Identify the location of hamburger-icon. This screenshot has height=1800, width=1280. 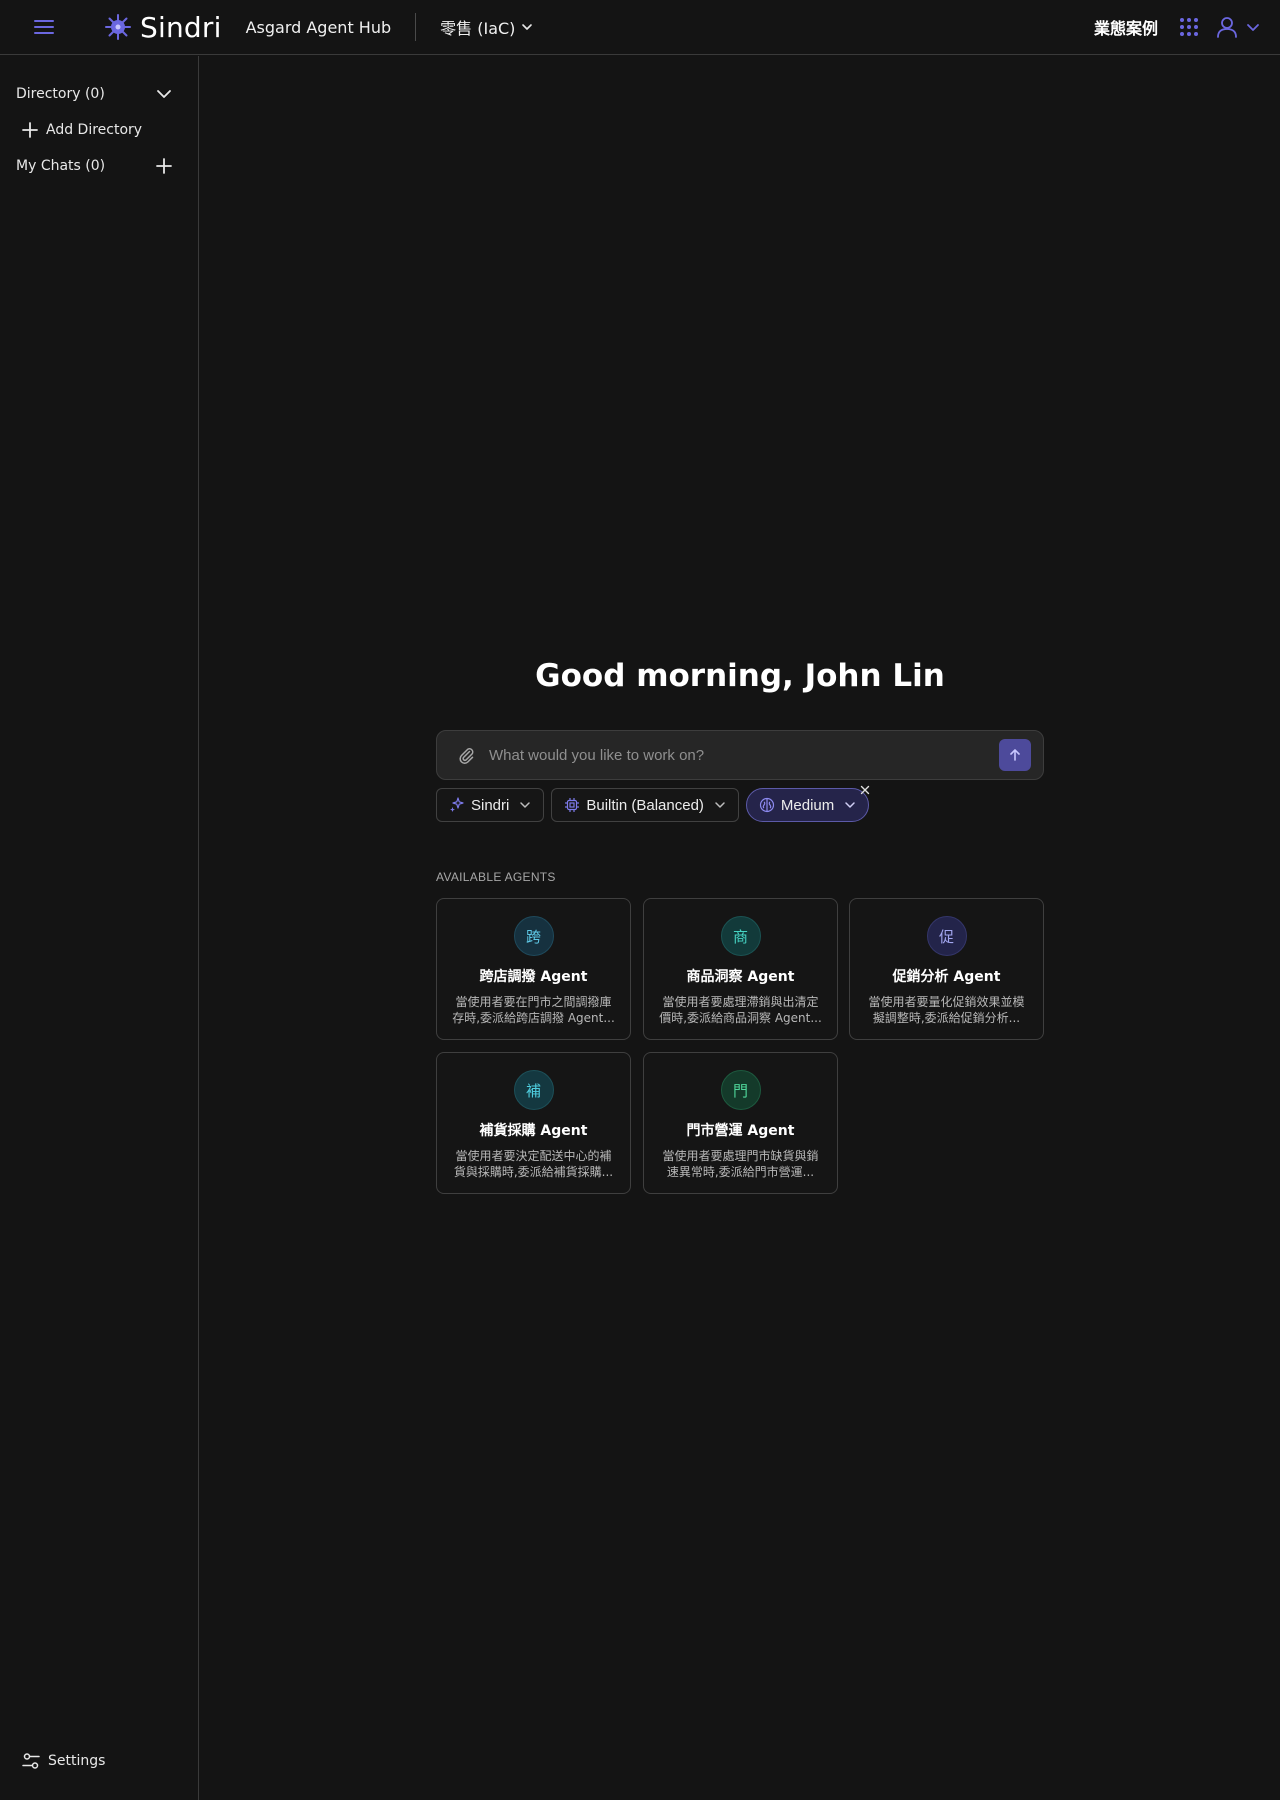
(44, 27).